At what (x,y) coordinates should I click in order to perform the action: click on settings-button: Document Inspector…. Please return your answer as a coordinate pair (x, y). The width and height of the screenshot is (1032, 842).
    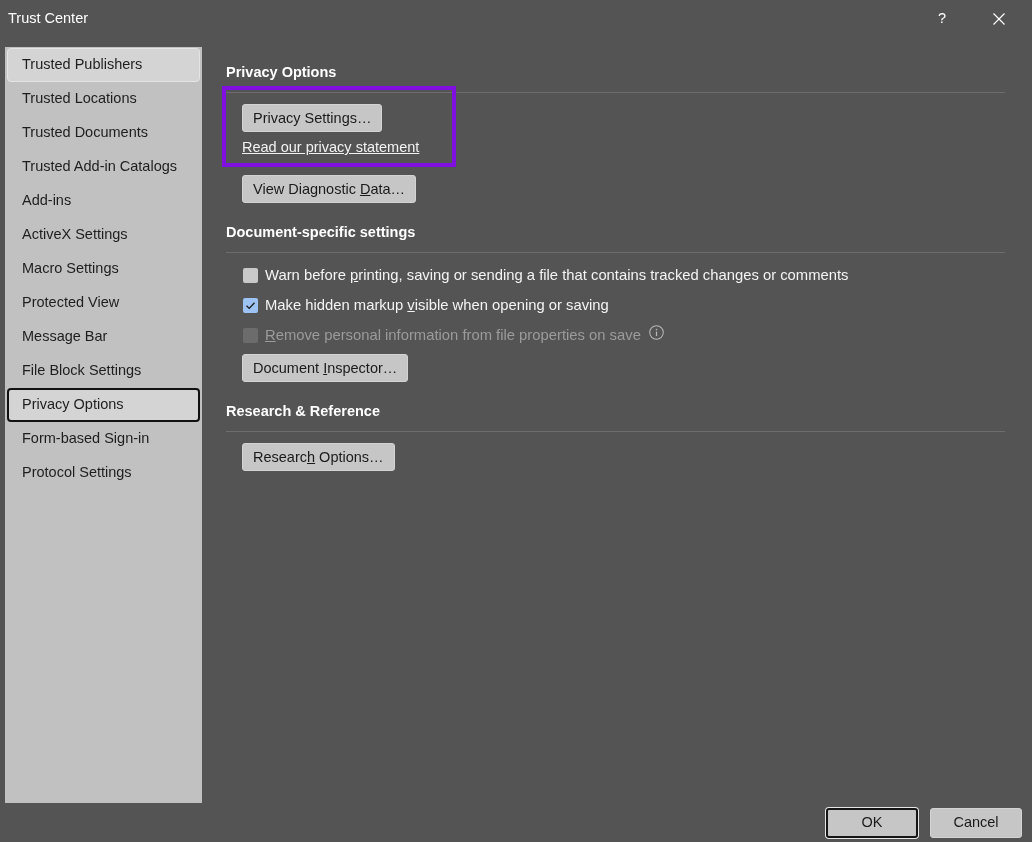
    Looking at the image, I should click on (325, 368).